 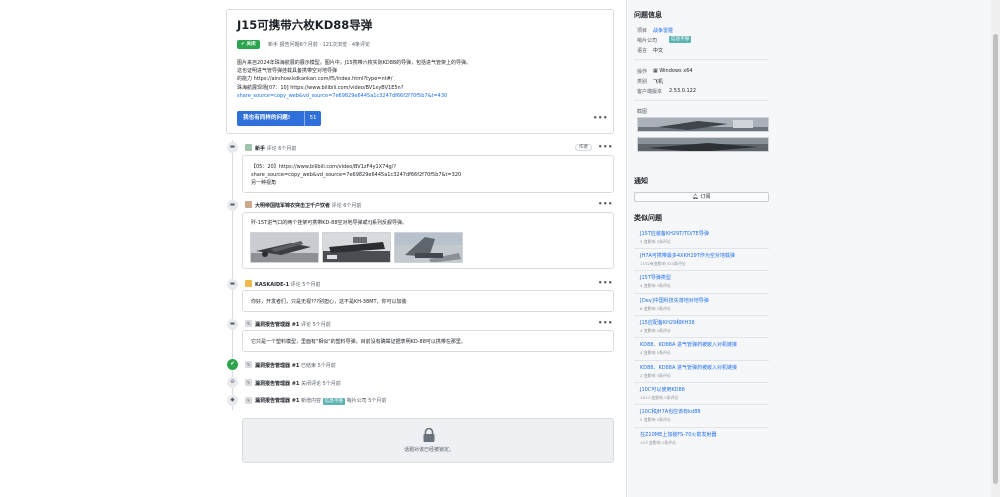 I want to click on comment-header: 新手 评论 6个月前, so click(x=276, y=149).